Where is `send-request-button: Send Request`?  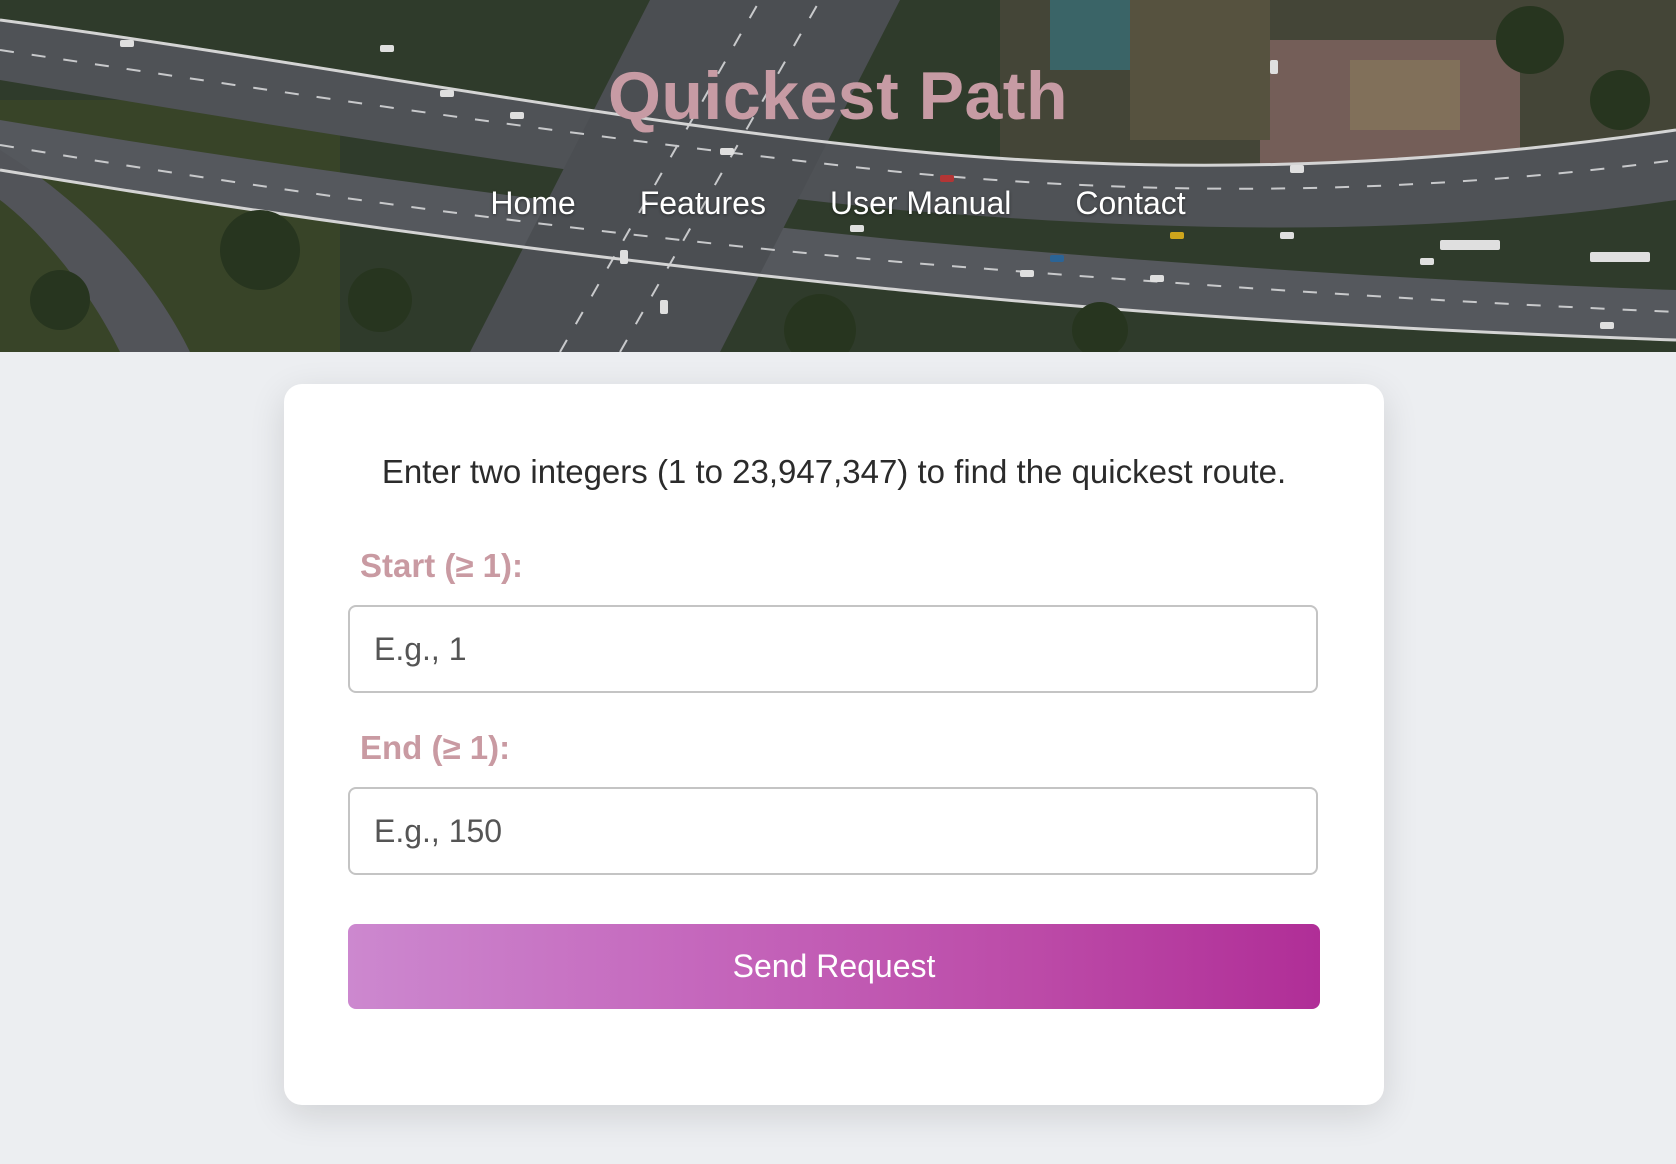 send-request-button: Send Request is located at coordinates (834, 966).